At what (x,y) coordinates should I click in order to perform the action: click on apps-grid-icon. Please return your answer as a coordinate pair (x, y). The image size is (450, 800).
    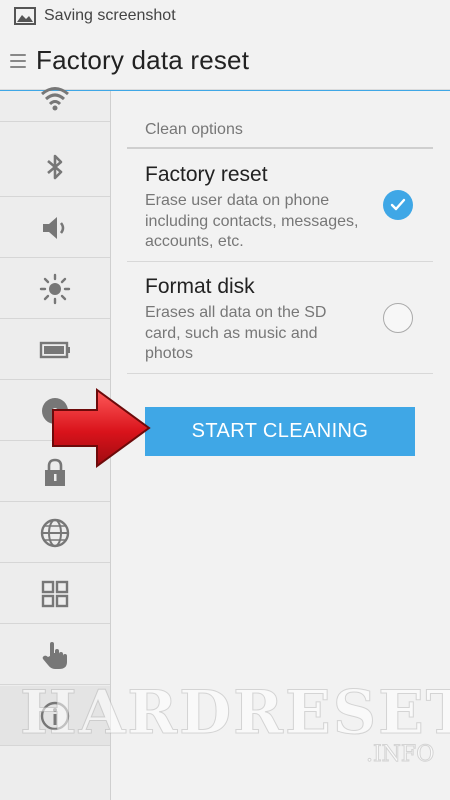
    Looking at the image, I should click on (55, 593).